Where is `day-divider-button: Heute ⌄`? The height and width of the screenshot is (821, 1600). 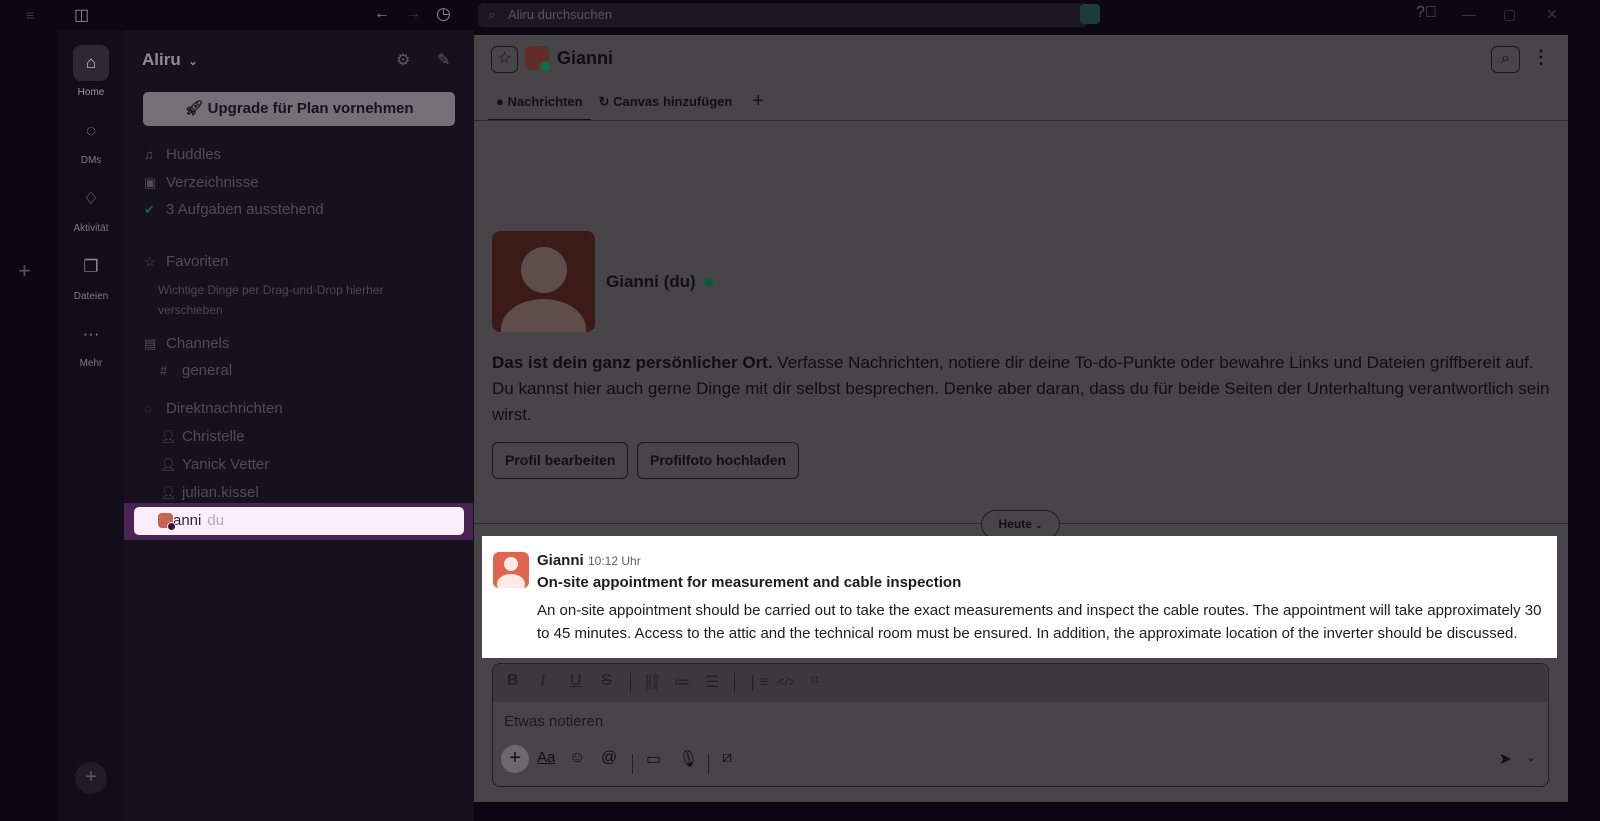
day-divider-button: Heute ⌄ is located at coordinates (1020, 524).